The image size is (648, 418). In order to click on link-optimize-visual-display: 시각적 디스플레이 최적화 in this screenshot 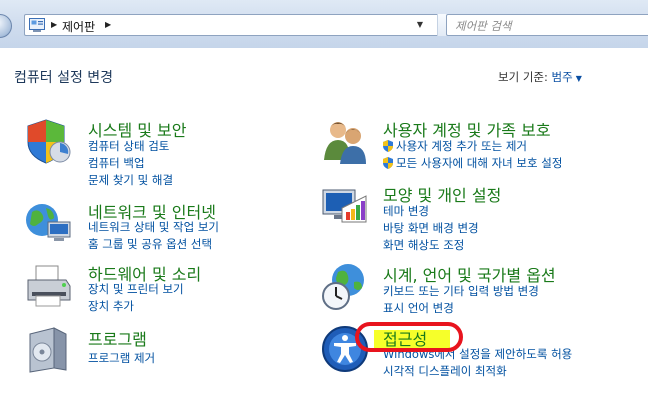, I will do `click(445, 371)`.